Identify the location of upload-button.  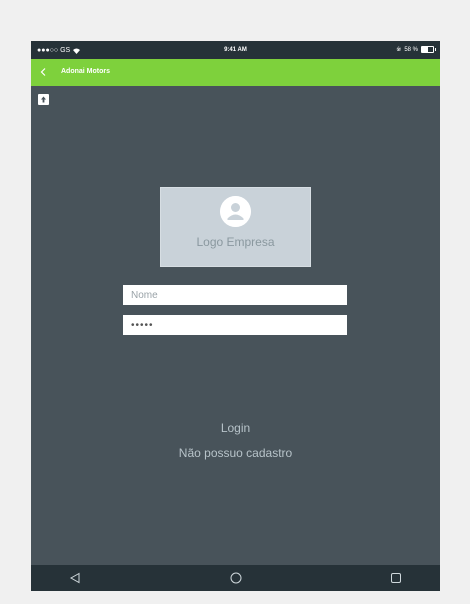
(43, 99).